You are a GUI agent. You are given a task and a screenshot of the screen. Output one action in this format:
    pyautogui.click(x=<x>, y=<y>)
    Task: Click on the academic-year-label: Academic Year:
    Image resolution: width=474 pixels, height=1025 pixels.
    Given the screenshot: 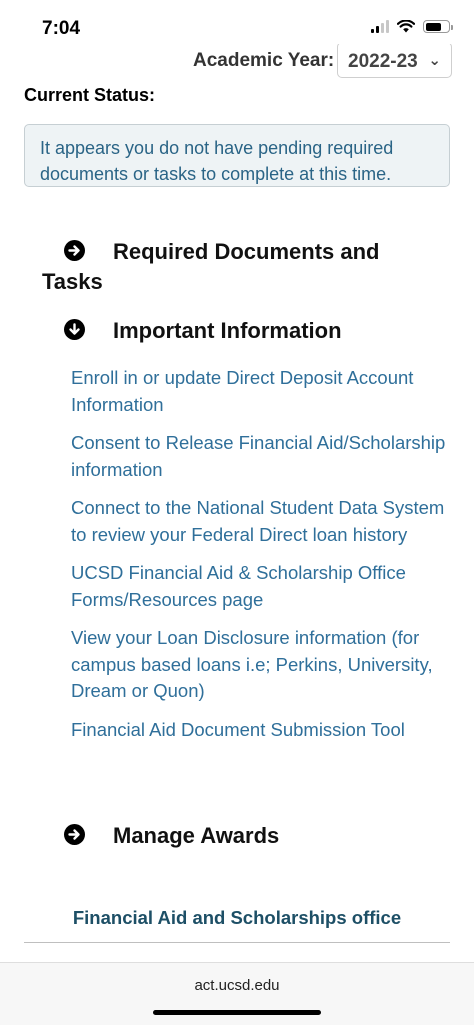 What is the action you would take?
    pyautogui.click(x=264, y=60)
    